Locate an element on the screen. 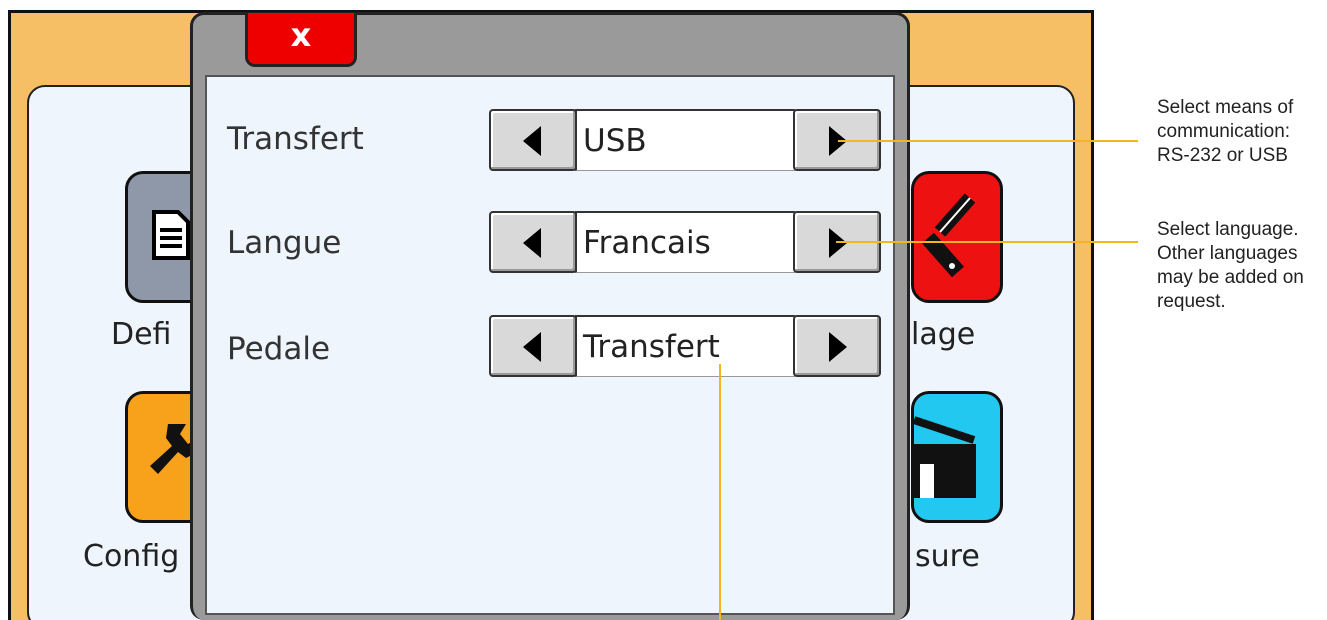 The image size is (1327, 620). annotation-line: may be added on is located at coordinates (1230, 277).